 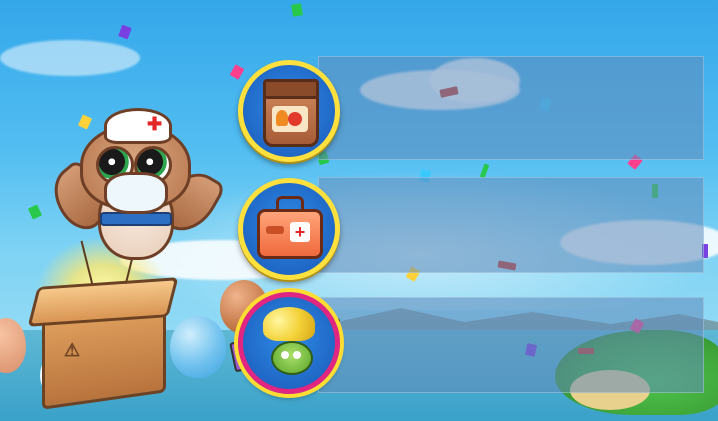 What do you see at coordinates (198, 347) in the screenshot?
I see `balloon` at bounding box center [198, 347].